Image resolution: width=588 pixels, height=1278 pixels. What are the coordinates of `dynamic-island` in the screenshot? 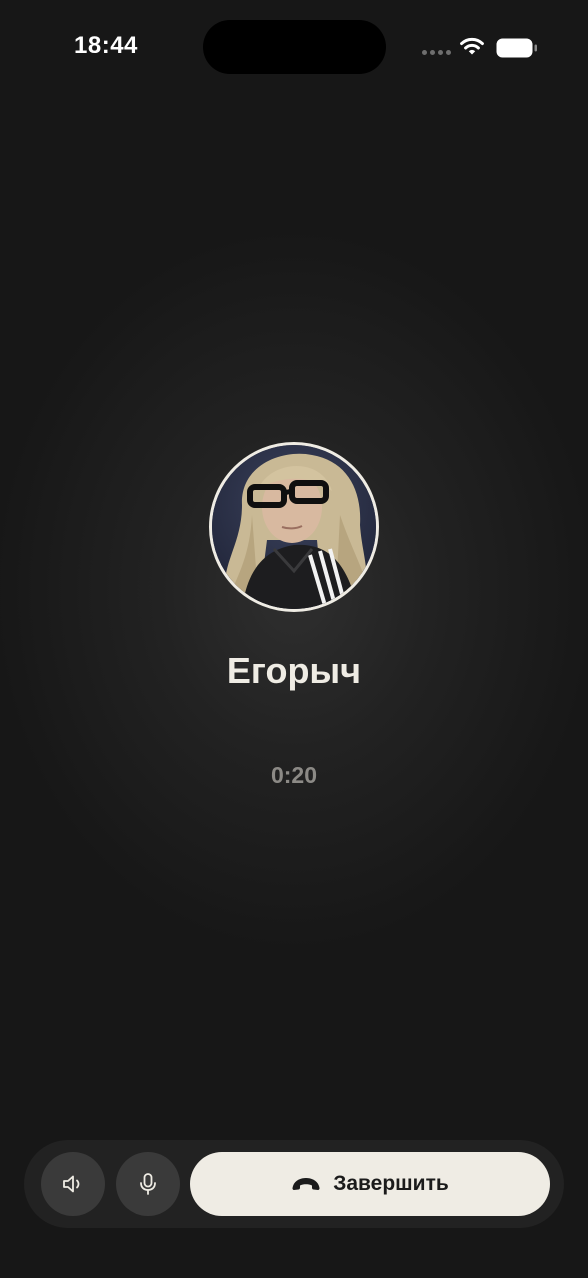 It's located at (294, 47).